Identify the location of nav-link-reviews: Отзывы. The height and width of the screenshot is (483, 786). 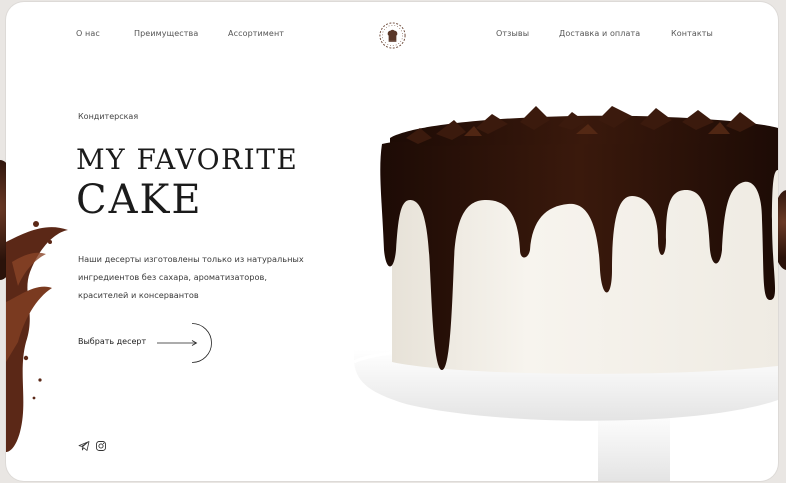
(512, 33).